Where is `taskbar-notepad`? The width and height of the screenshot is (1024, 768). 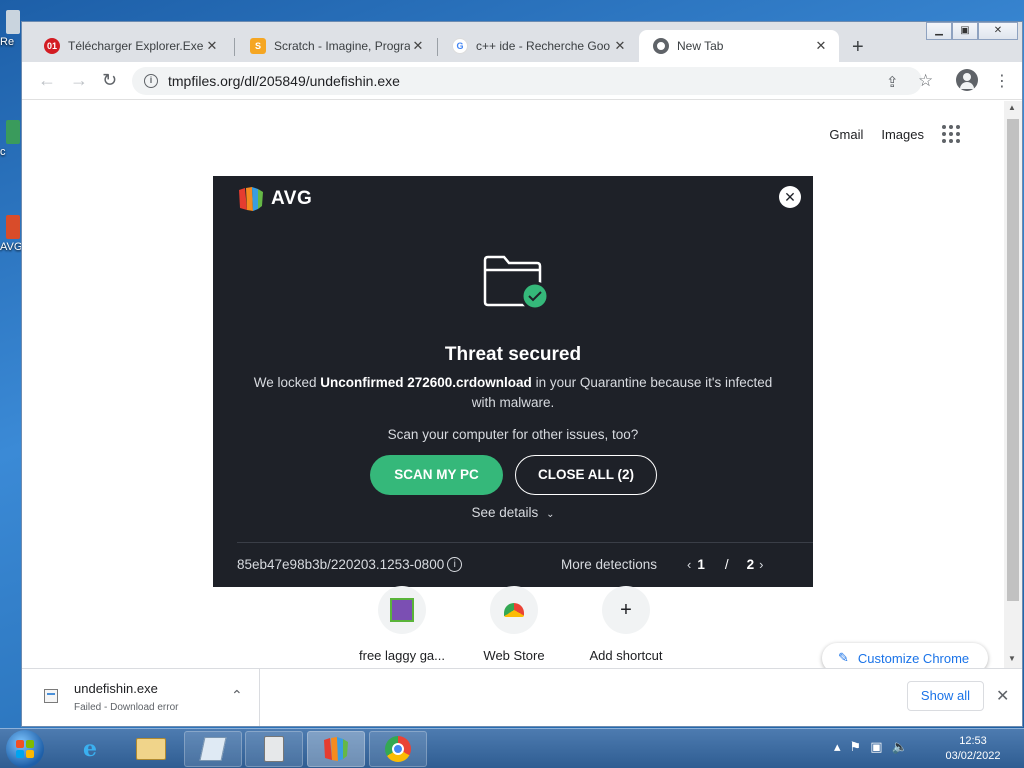
taskbar-notepad is located at coordinates (213, 749).